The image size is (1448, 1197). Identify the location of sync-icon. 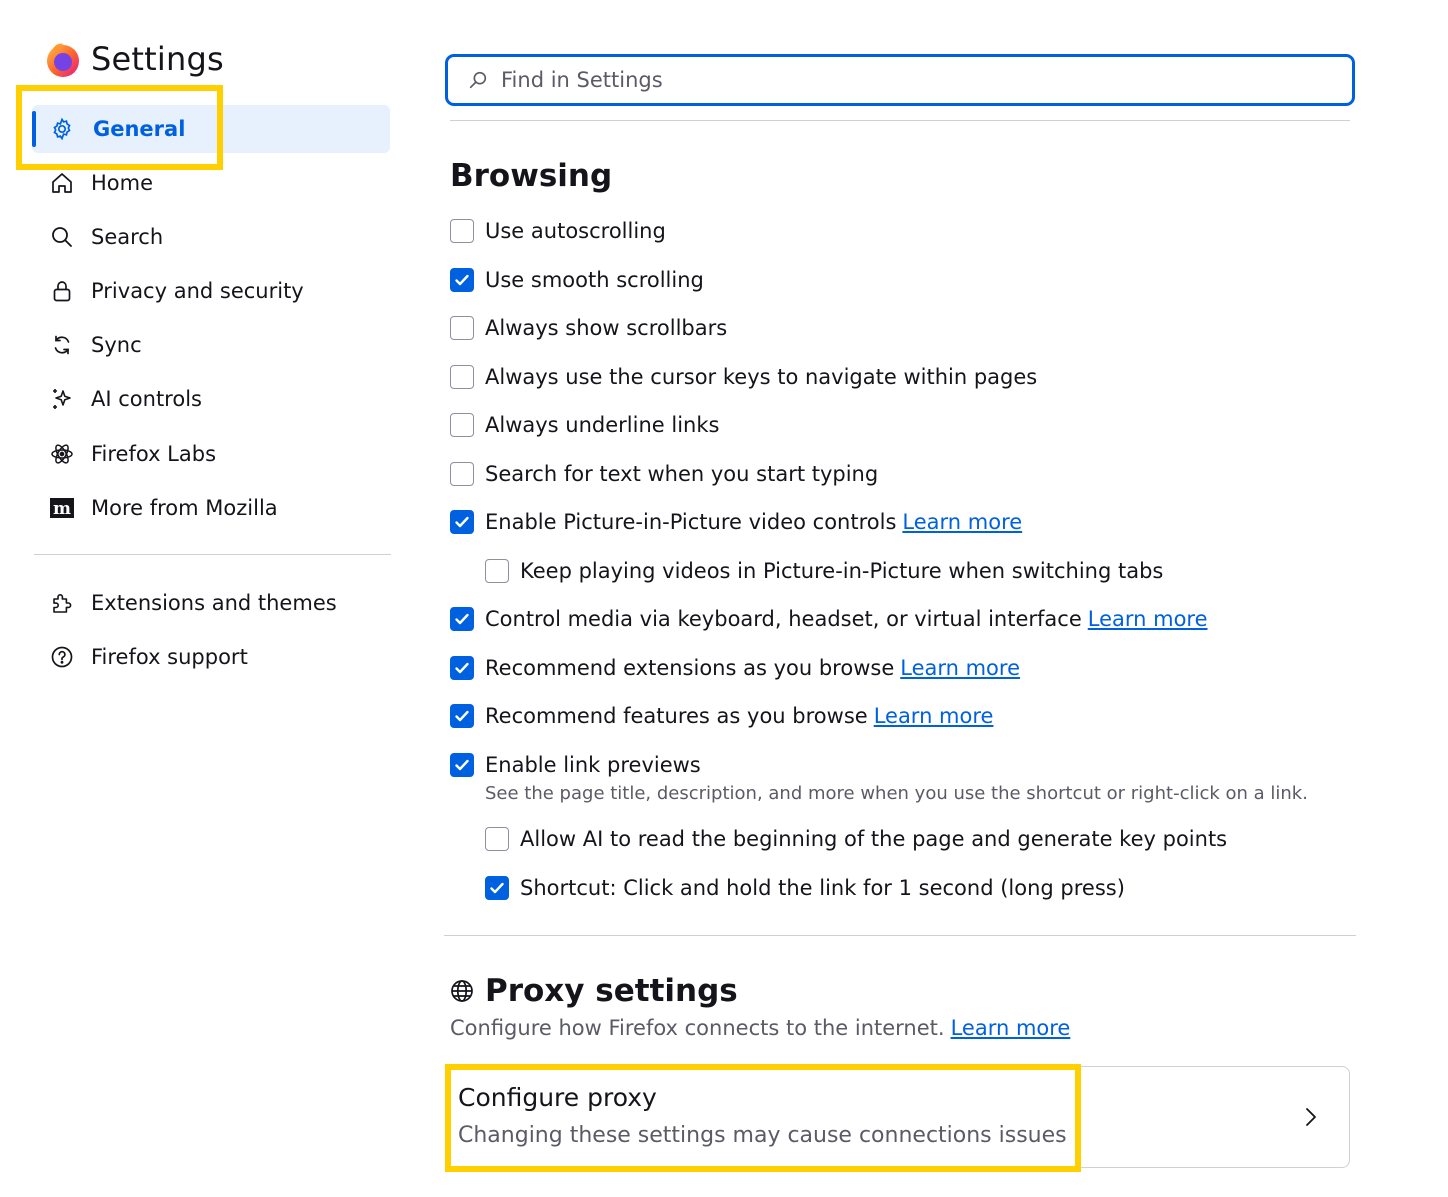
(62, 345).